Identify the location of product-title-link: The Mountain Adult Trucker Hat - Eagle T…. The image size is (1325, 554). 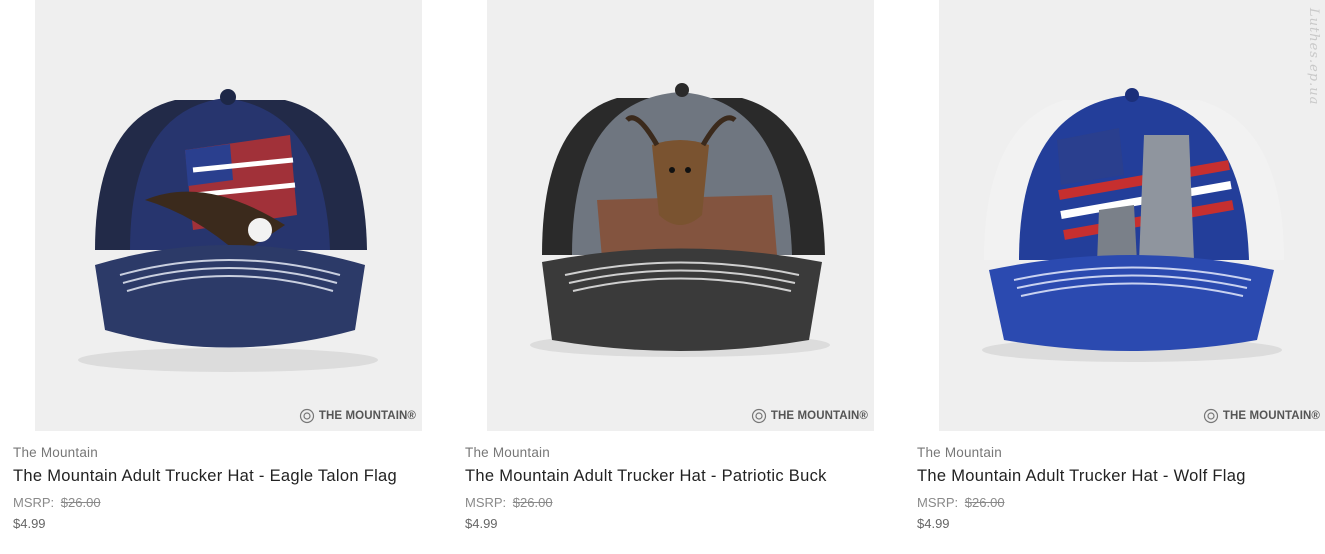
(205, 476).